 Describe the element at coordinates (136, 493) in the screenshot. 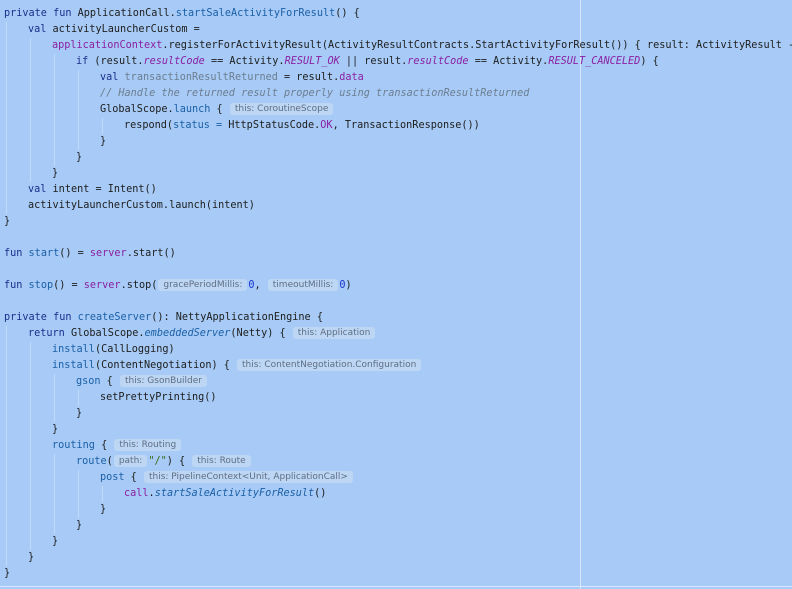

I see `property-ref: call` at that location.